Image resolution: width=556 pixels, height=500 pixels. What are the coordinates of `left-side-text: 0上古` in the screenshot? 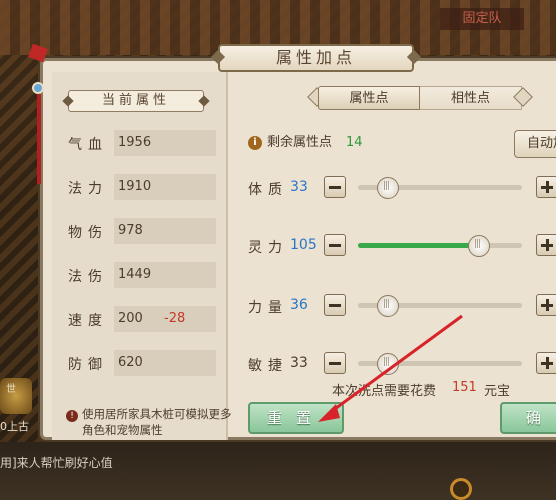 It's located at (14, 426).